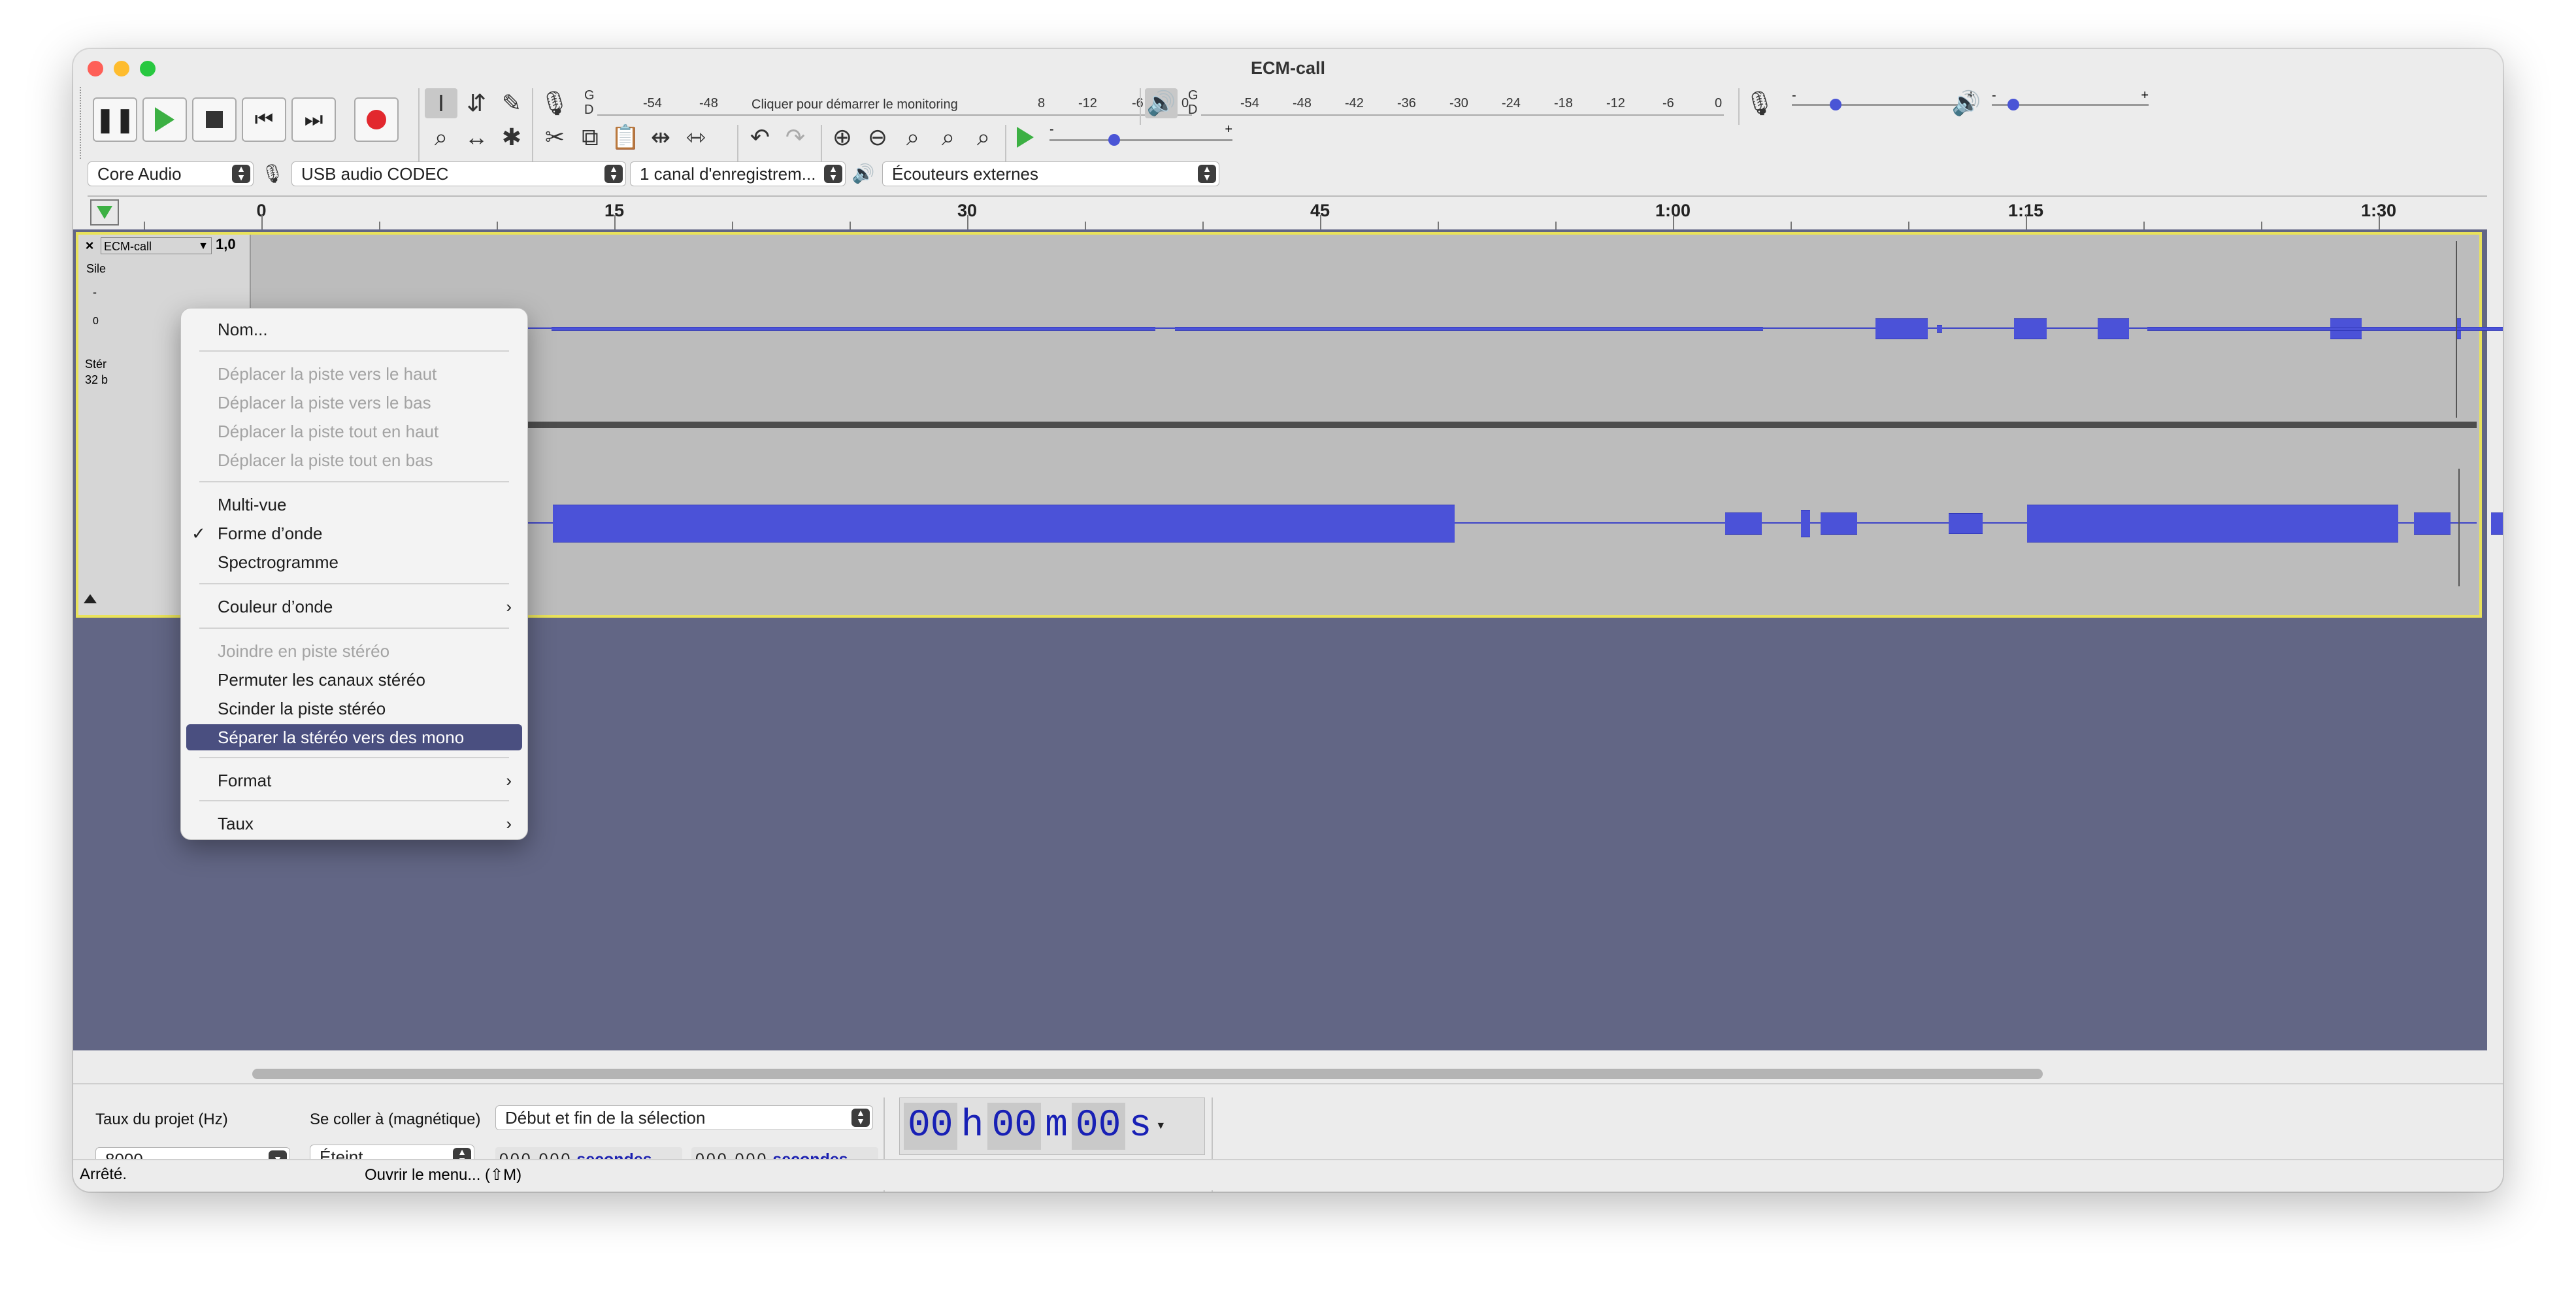 Image resolution: width=2576 pixels, height=1289 pixels. What do you see at coordinates (458, 173) in the screenshot?
I see `input-device-select: USB audio CODEC ▲ ▼` at bounding box center [458, 173].